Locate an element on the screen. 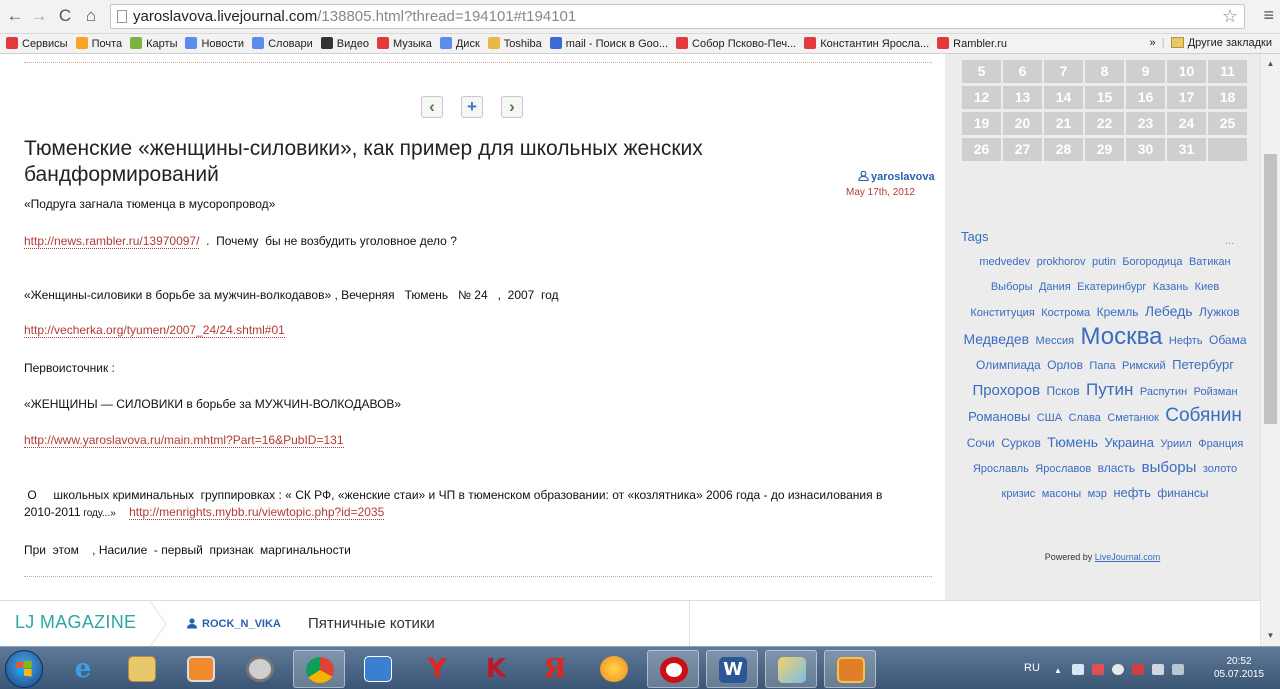 Image resolution: width=1280 pixels, height=689 pixels. taskbar-app is located at coordinates (260, 669).